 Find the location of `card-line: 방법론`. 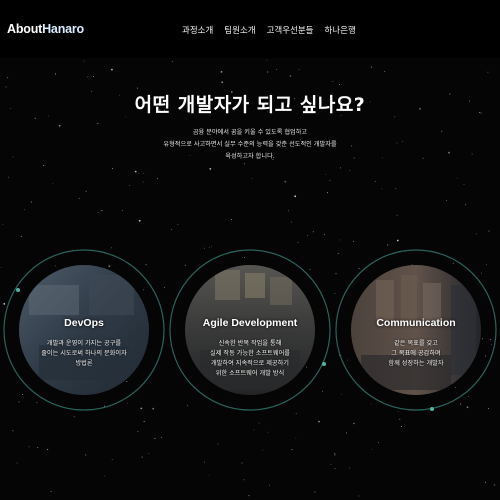

card-line: 방법론 is located at coordinates (84, 363).